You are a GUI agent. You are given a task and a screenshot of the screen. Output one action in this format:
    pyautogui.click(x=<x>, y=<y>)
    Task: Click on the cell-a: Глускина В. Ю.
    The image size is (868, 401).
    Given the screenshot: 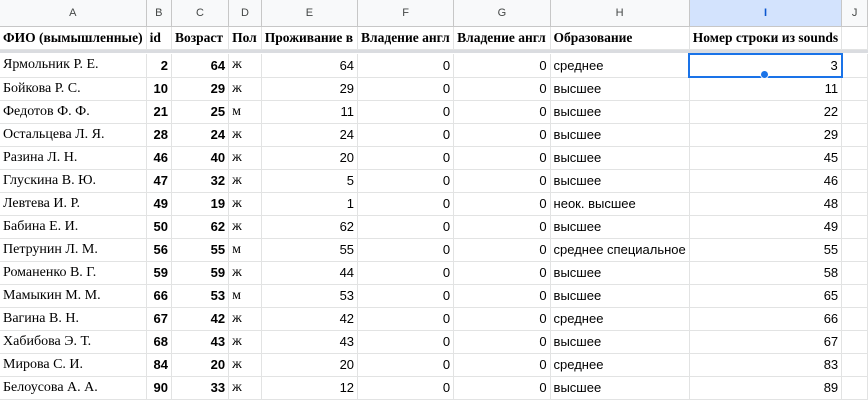 What is the action you would take?
    pyautogui.click(x=73, y=181)
    